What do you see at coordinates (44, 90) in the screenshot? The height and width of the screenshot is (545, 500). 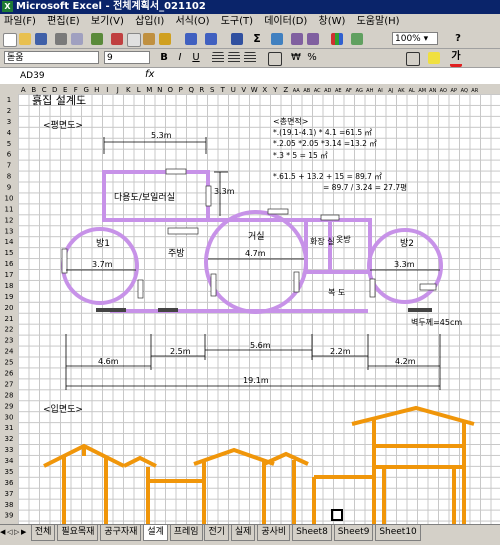 I see `column-header-C: C` at bounding box center [44, 90].